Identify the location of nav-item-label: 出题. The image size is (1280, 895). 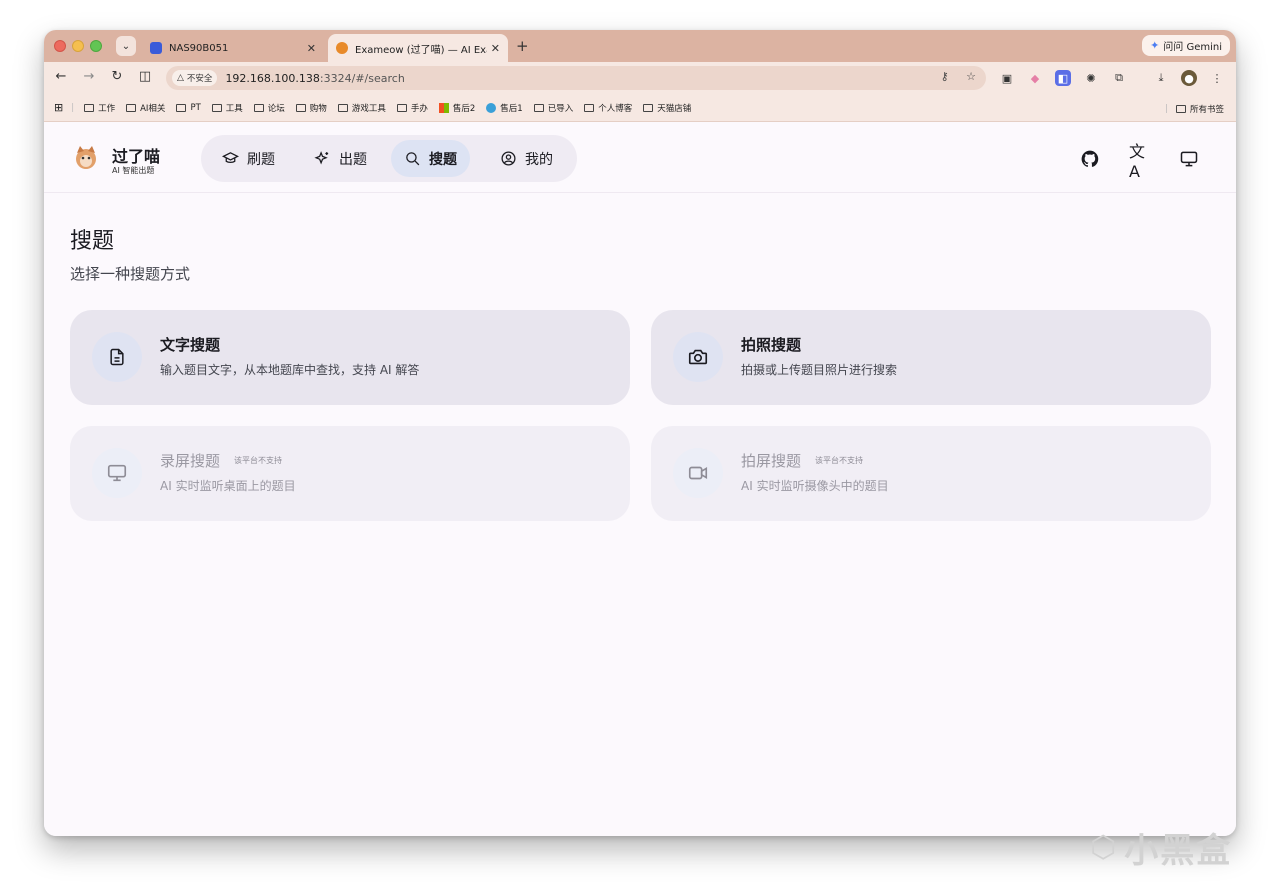
(353, 159).